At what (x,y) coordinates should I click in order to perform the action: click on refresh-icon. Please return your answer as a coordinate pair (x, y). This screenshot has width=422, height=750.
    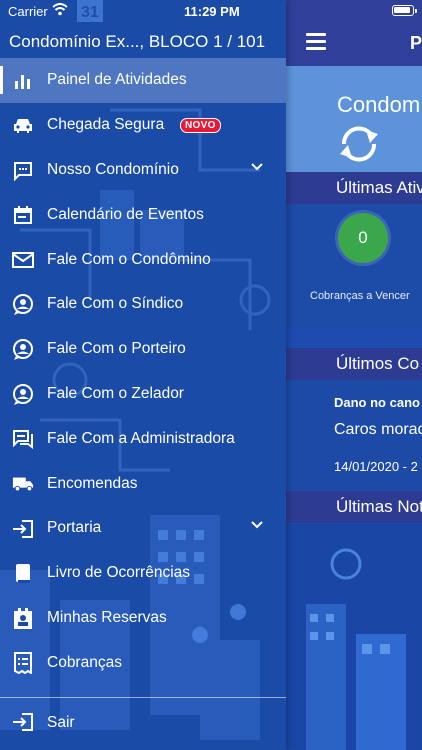
    Looking at the image, I should click on (359, 144).